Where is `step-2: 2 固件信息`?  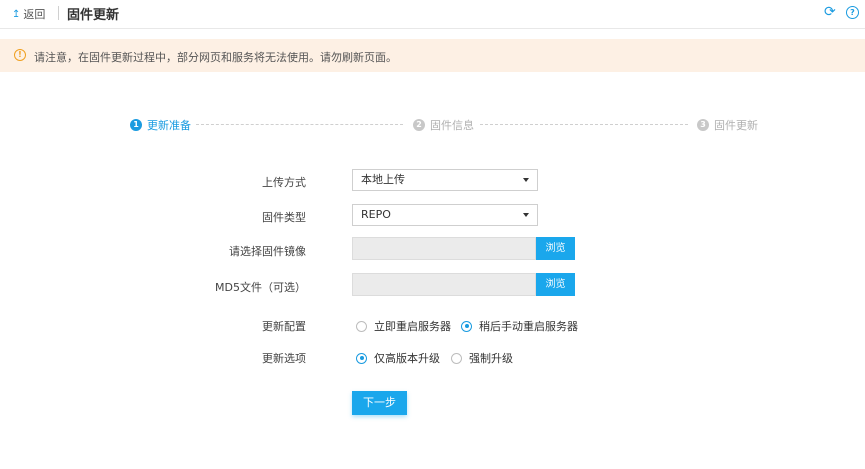 step-2: 2 固件信息 is located at coordinates (443, 125).